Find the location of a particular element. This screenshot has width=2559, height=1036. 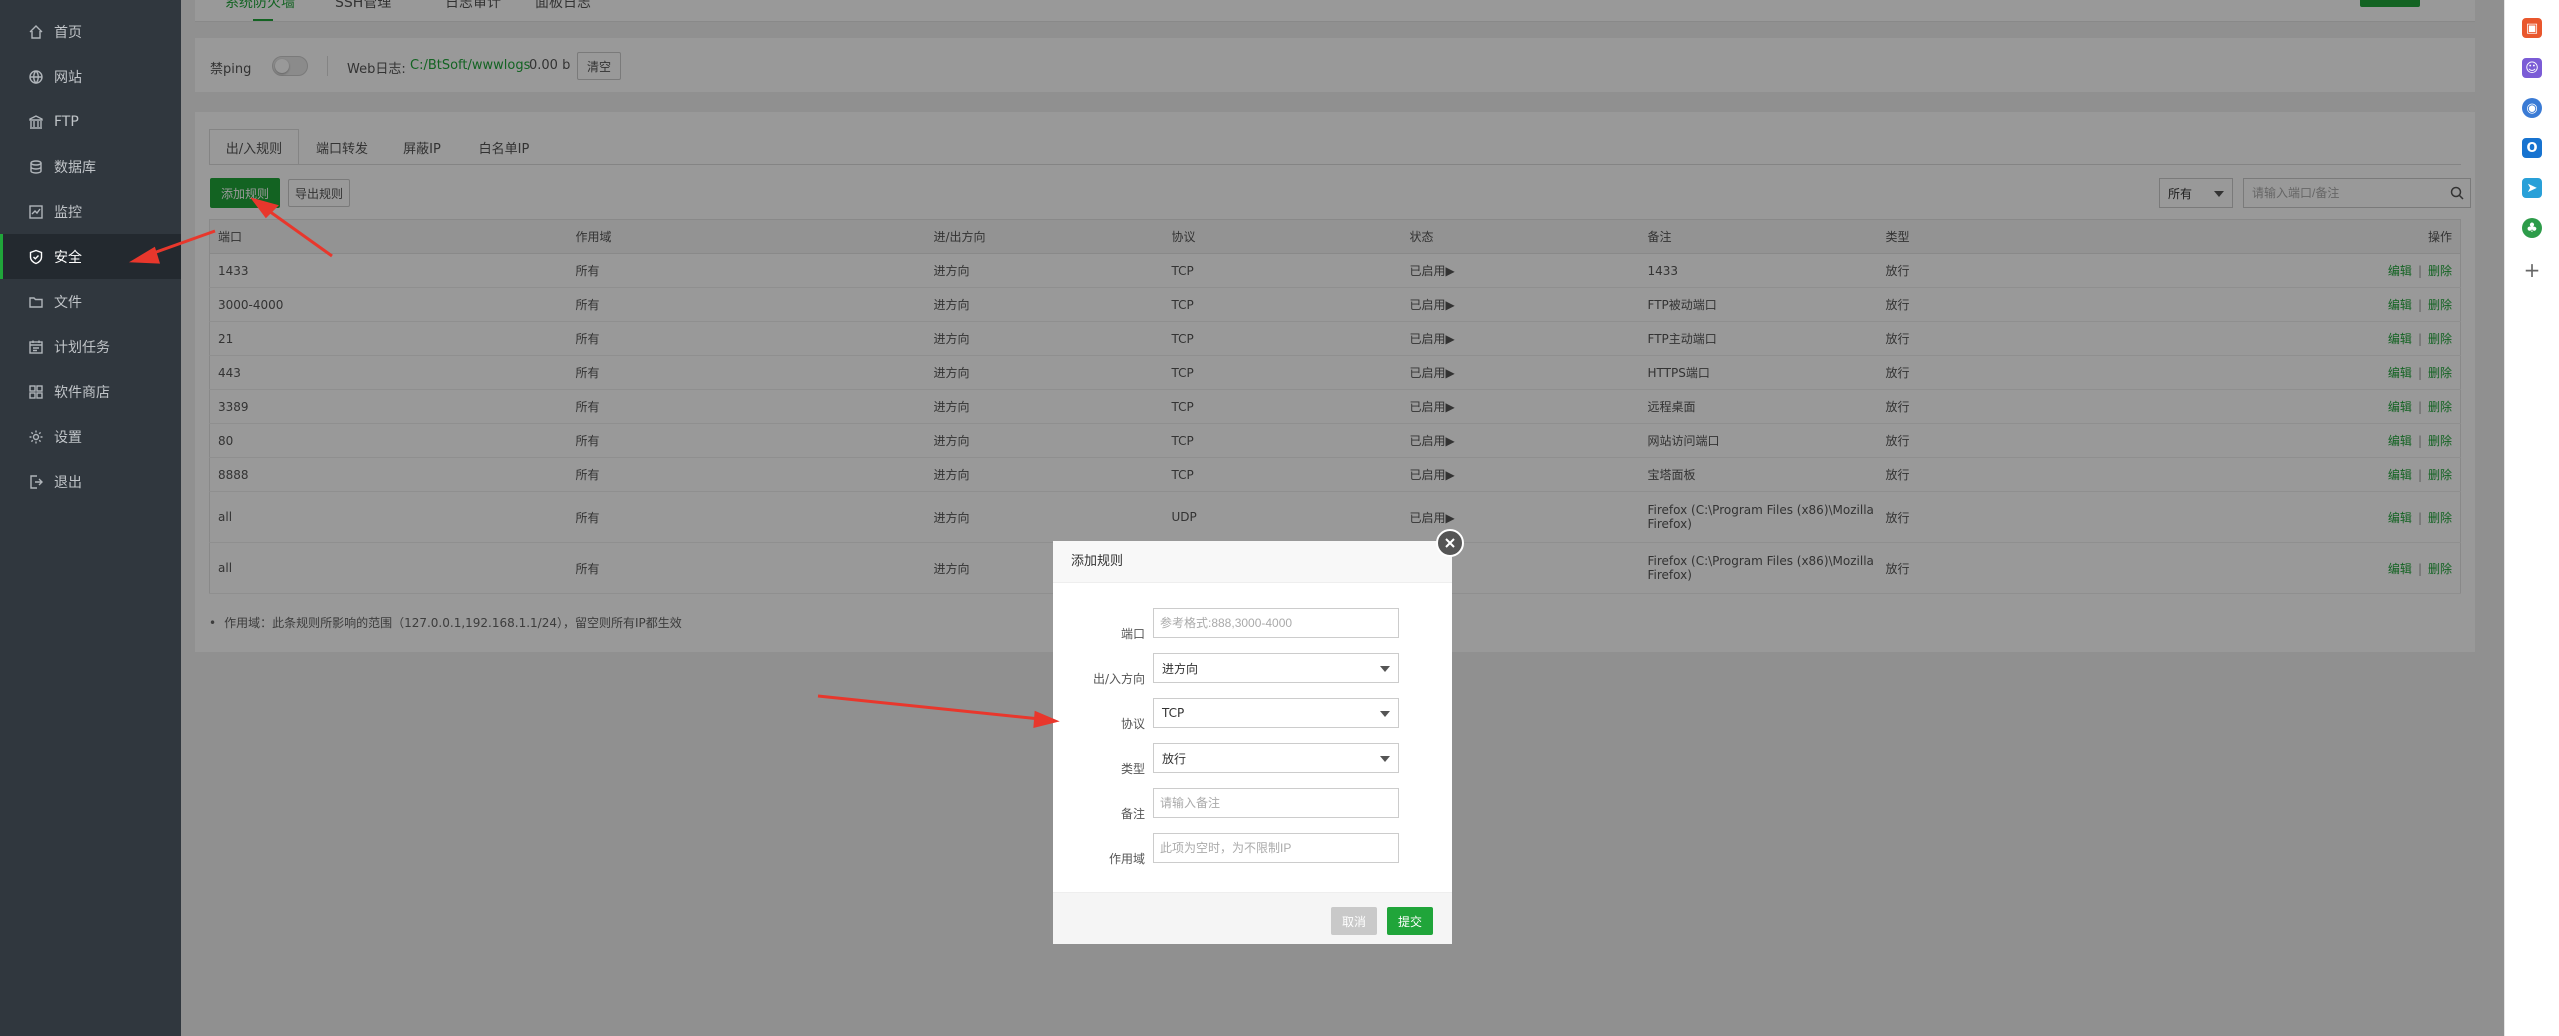

apps-icon is located at coordinates (36, 392).